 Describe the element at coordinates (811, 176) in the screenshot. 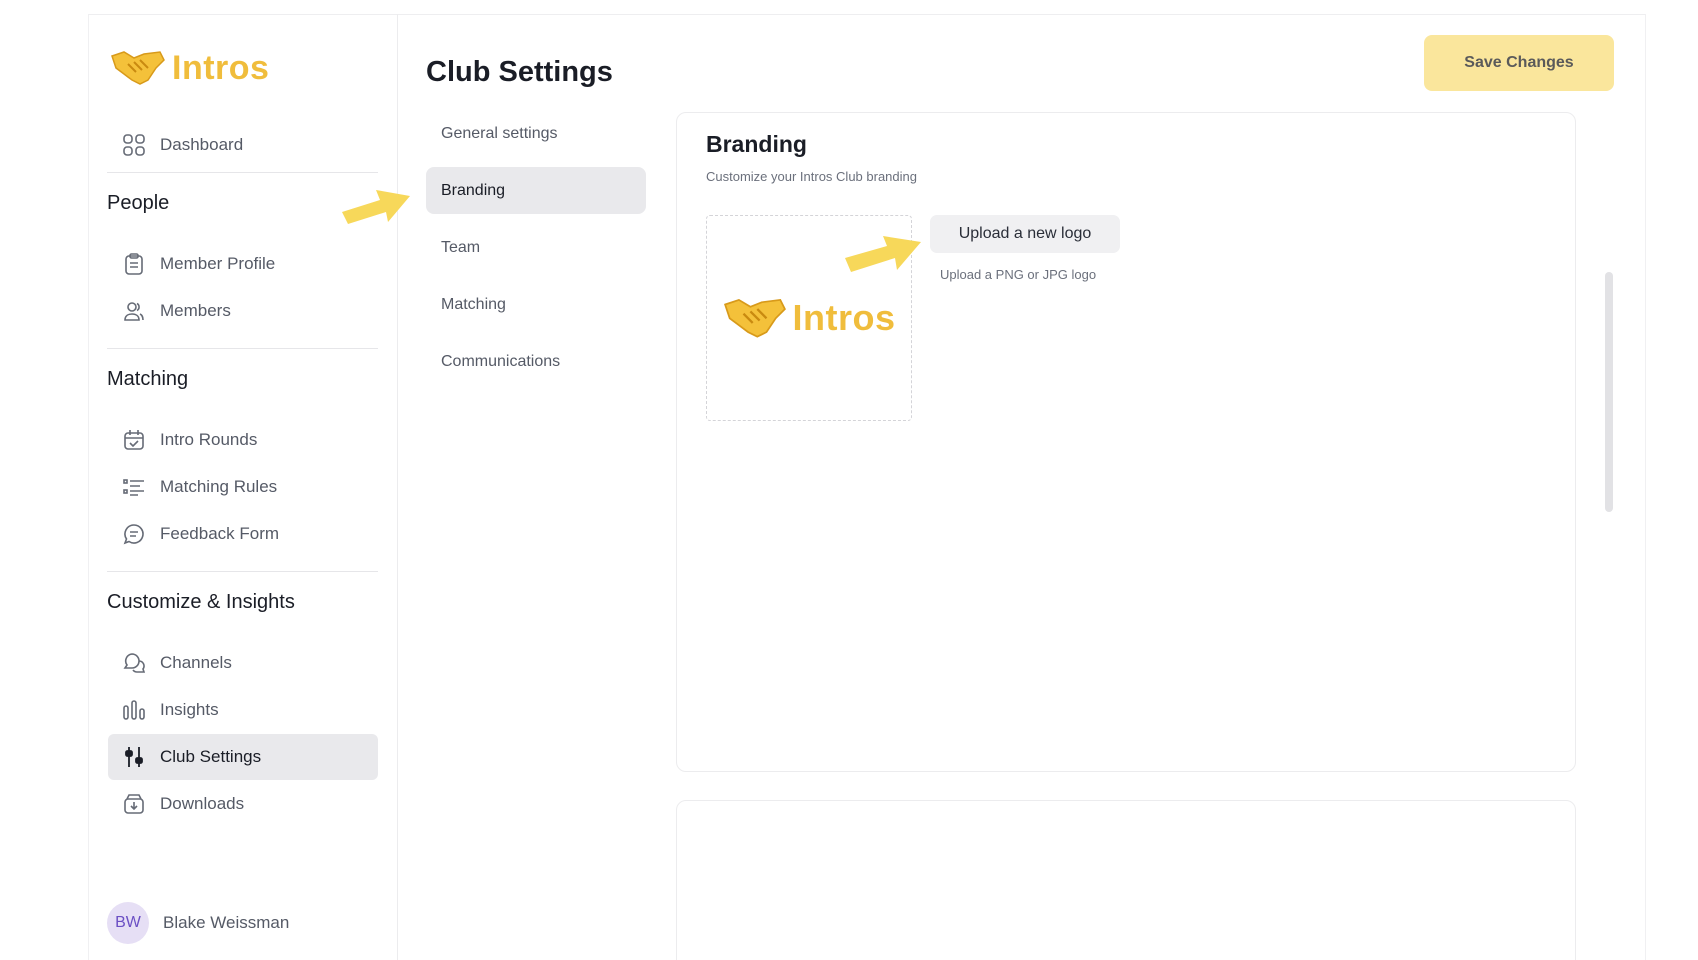

I see `branding-subtitle: Customize your Intros Club branding` at that location.